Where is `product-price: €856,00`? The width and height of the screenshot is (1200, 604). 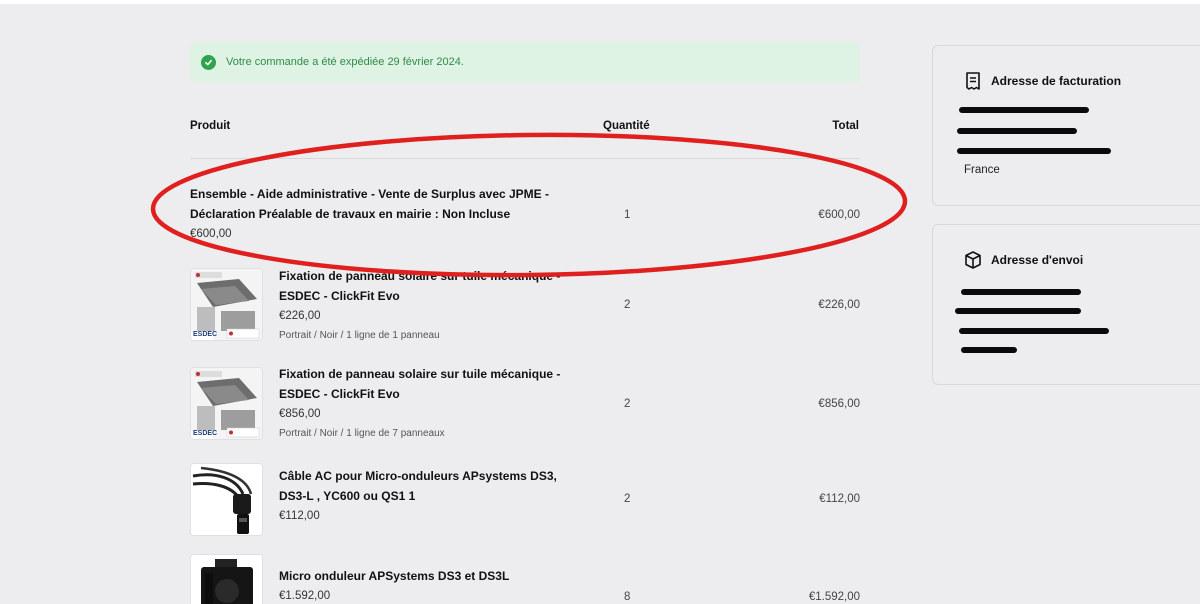
product-price: €856,00 is located at coordinates (300, 414).